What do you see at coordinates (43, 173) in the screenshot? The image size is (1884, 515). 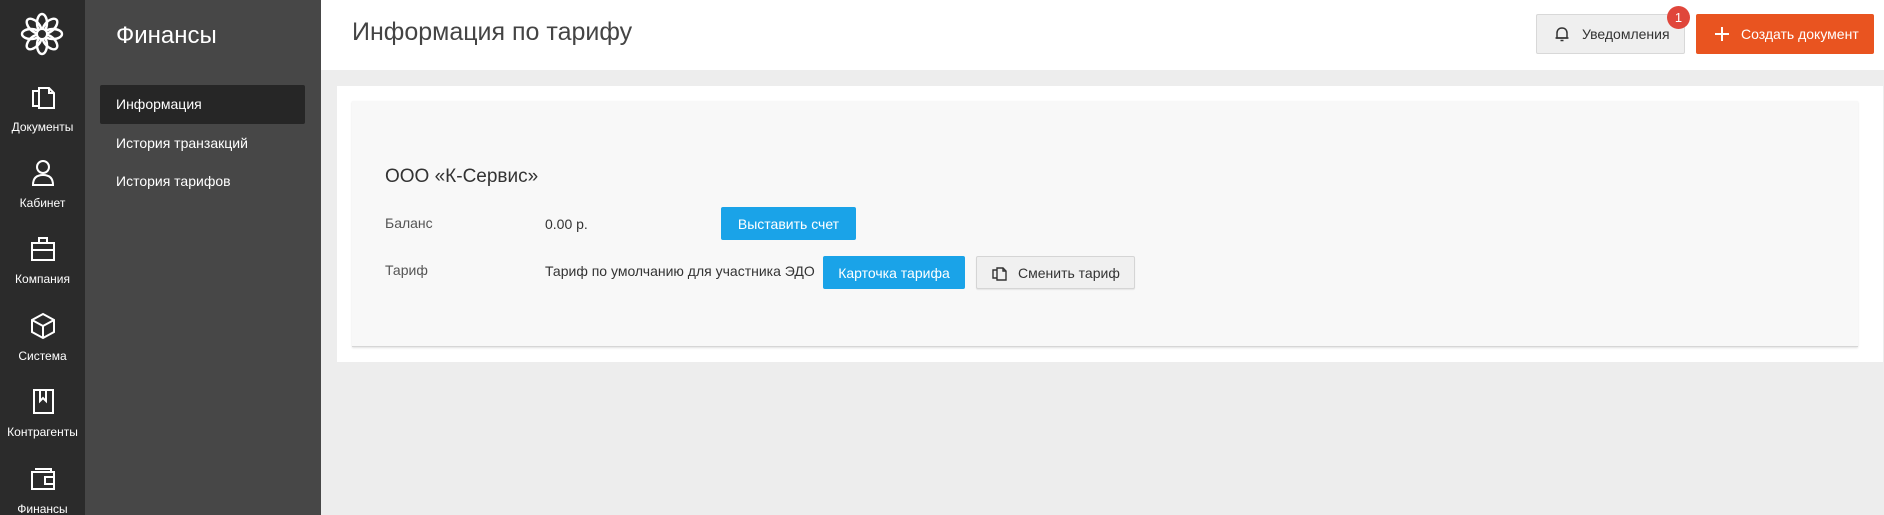 I see `user-icon` at bounding box center [43, 173].